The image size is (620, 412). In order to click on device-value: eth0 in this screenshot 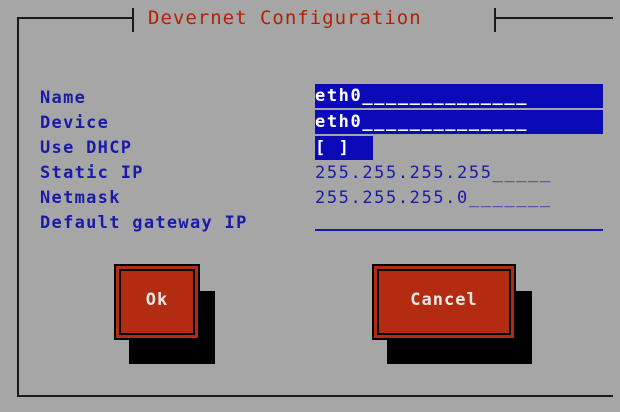, I will do `click(339, 122)`.